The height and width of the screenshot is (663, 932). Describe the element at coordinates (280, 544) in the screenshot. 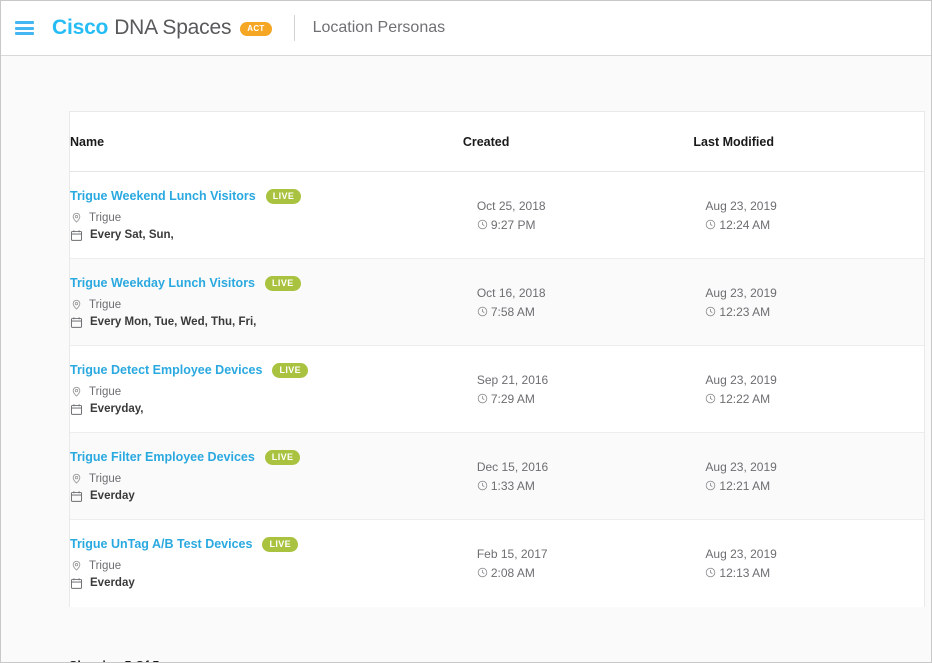

I see `status-badge: LIVE` at that location.